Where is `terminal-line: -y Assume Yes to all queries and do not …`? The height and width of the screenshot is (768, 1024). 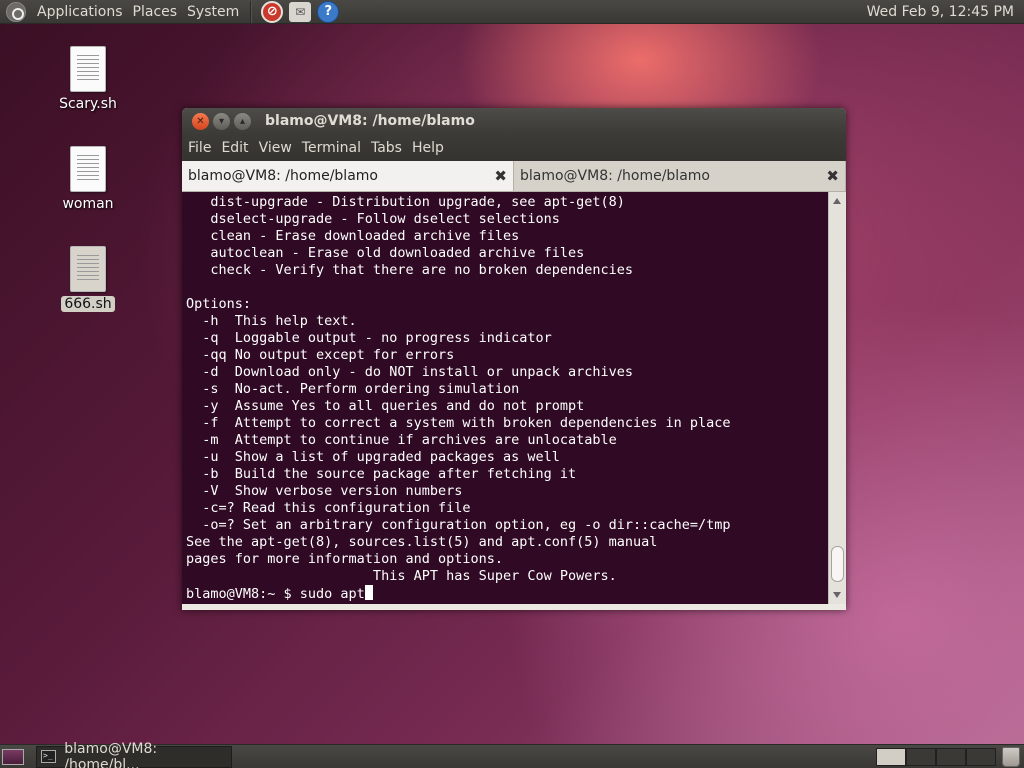
terminal-line: -y Assume Yes to all queries and do not … is located at coordinates (385, 406).